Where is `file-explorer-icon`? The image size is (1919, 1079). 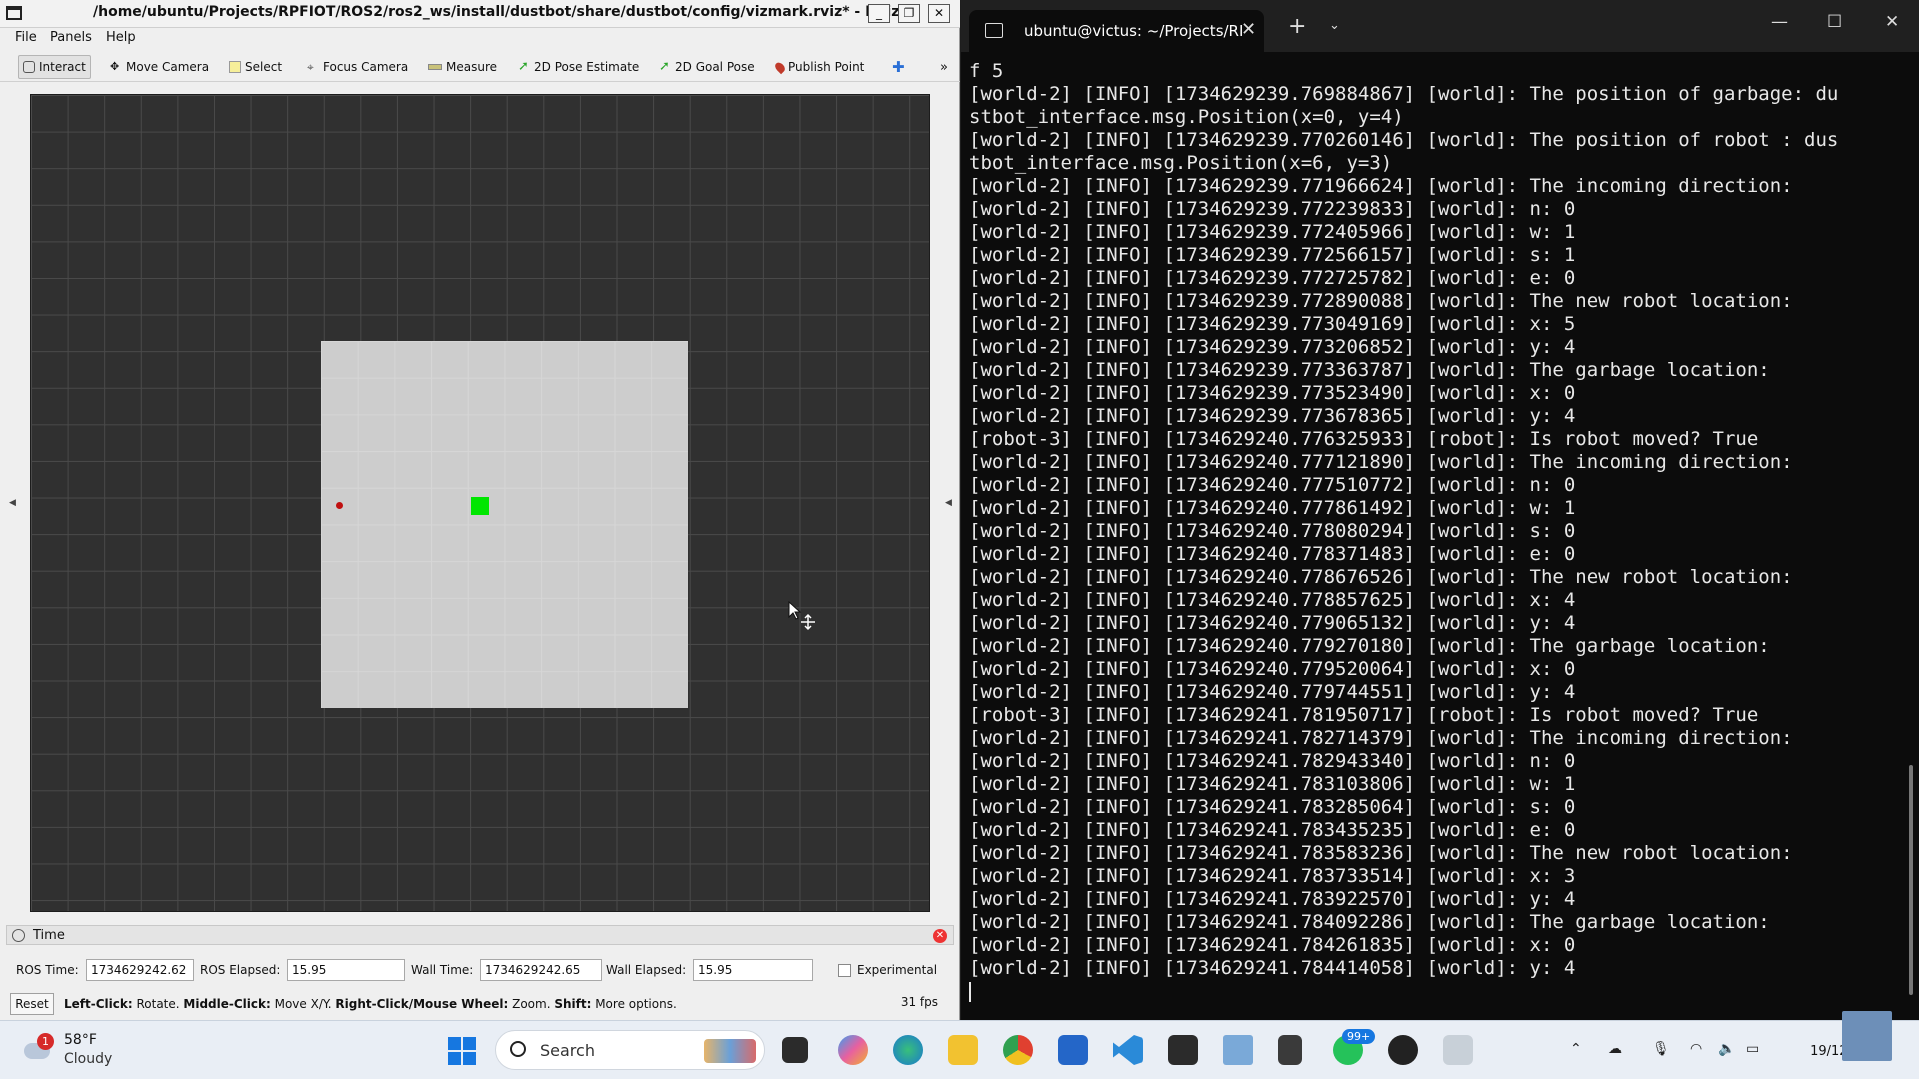 file-explorer-icon is located at coordinates (963, 1050).